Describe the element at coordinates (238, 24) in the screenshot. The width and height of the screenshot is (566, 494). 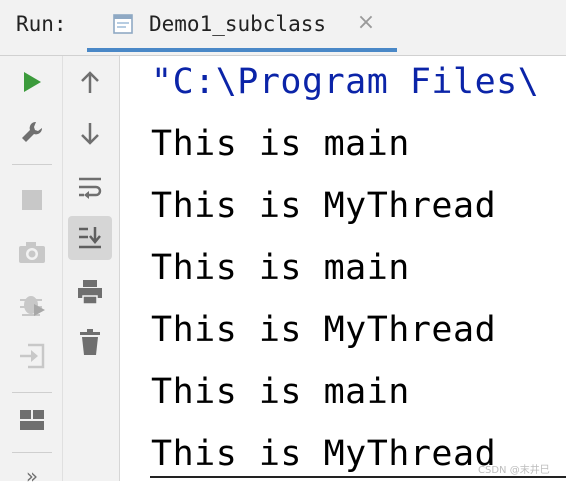
I see `tab-label: Demo1_subclass` at that location.